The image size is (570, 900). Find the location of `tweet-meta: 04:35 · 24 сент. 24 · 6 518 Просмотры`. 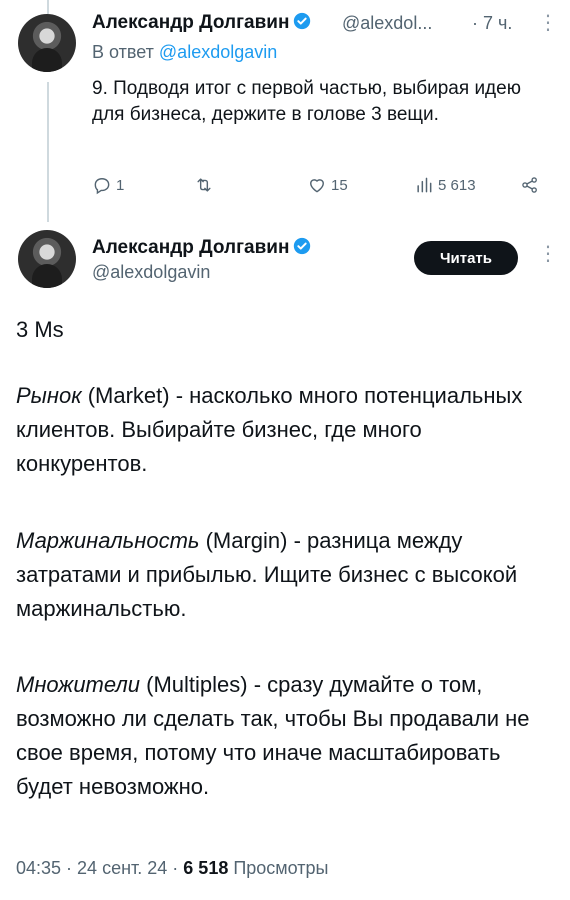

tweet-meta: 04:35 · 24 сент. 24 · 6 518 Просмотры is located at coordinates (172, 868).